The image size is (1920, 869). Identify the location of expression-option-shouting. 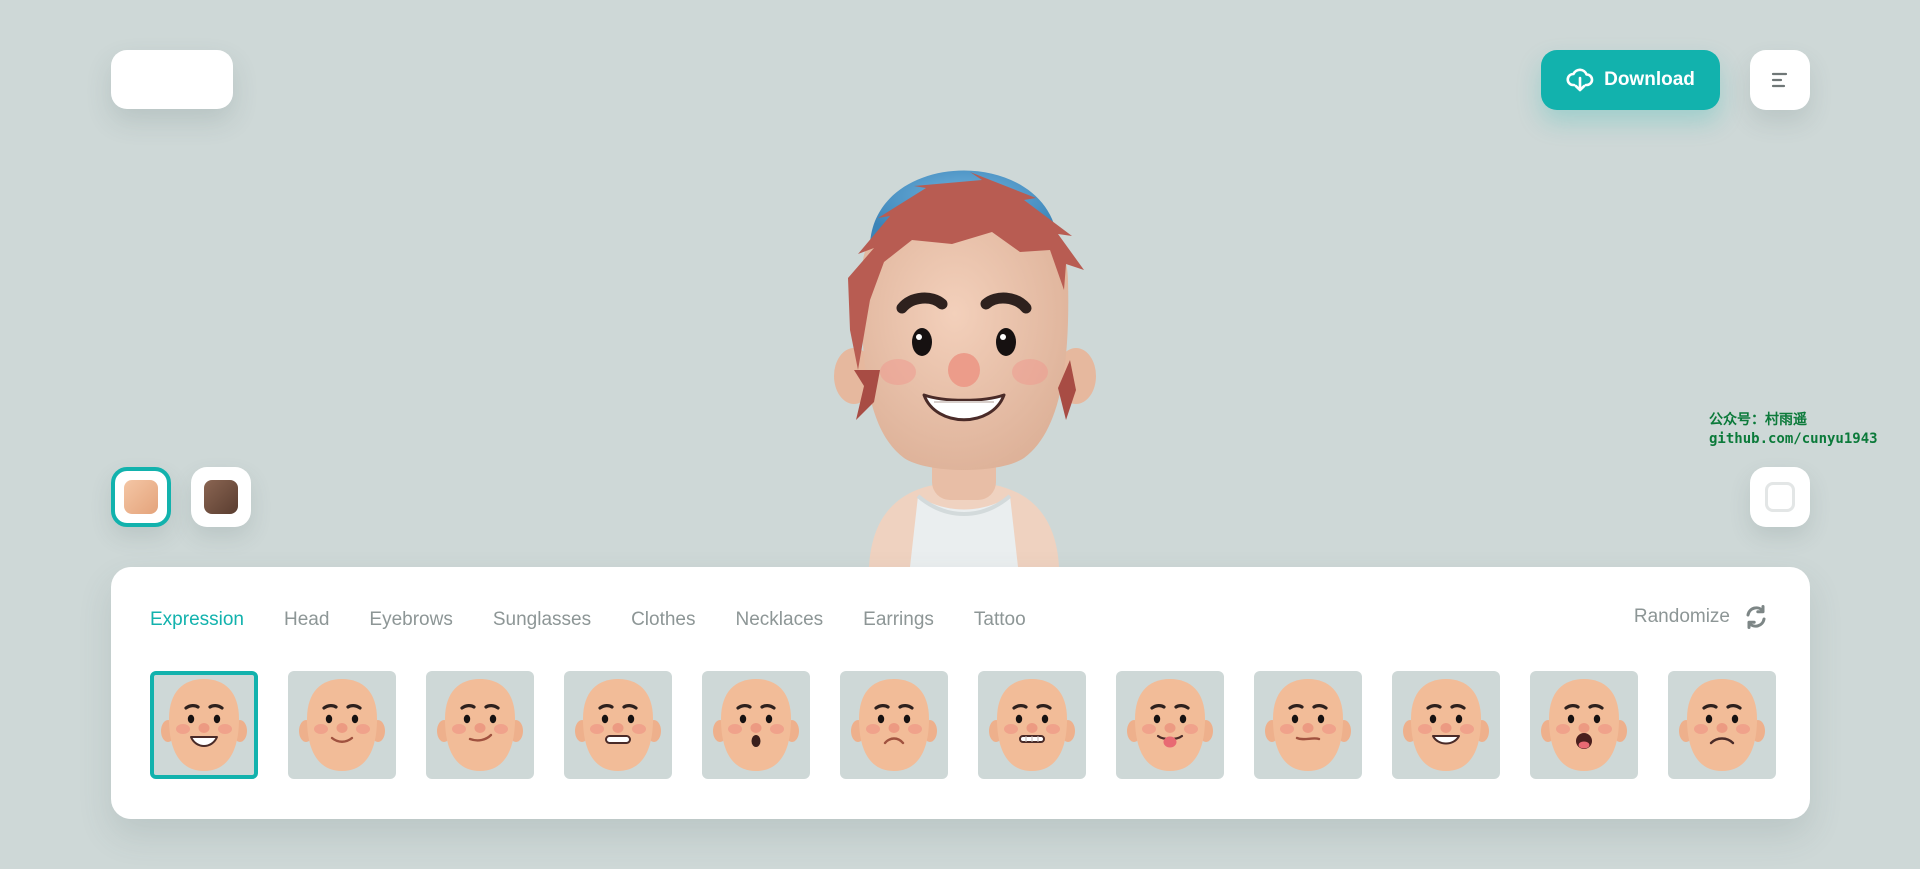
(1584, 725).